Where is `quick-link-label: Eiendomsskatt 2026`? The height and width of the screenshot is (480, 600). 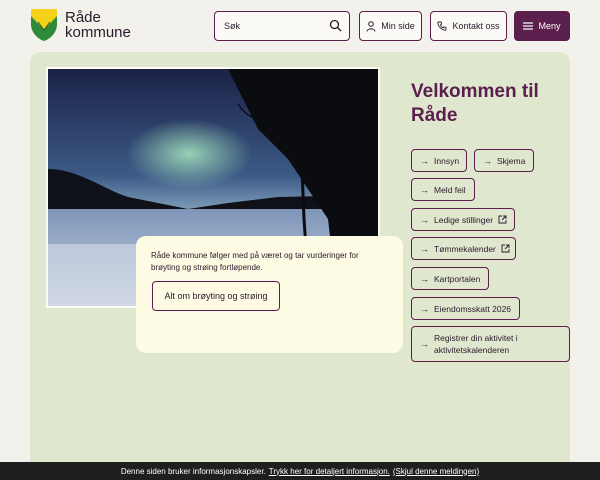 quick-link-label: Eiendomsskatt 2026 is located at coordinates (473, 308).